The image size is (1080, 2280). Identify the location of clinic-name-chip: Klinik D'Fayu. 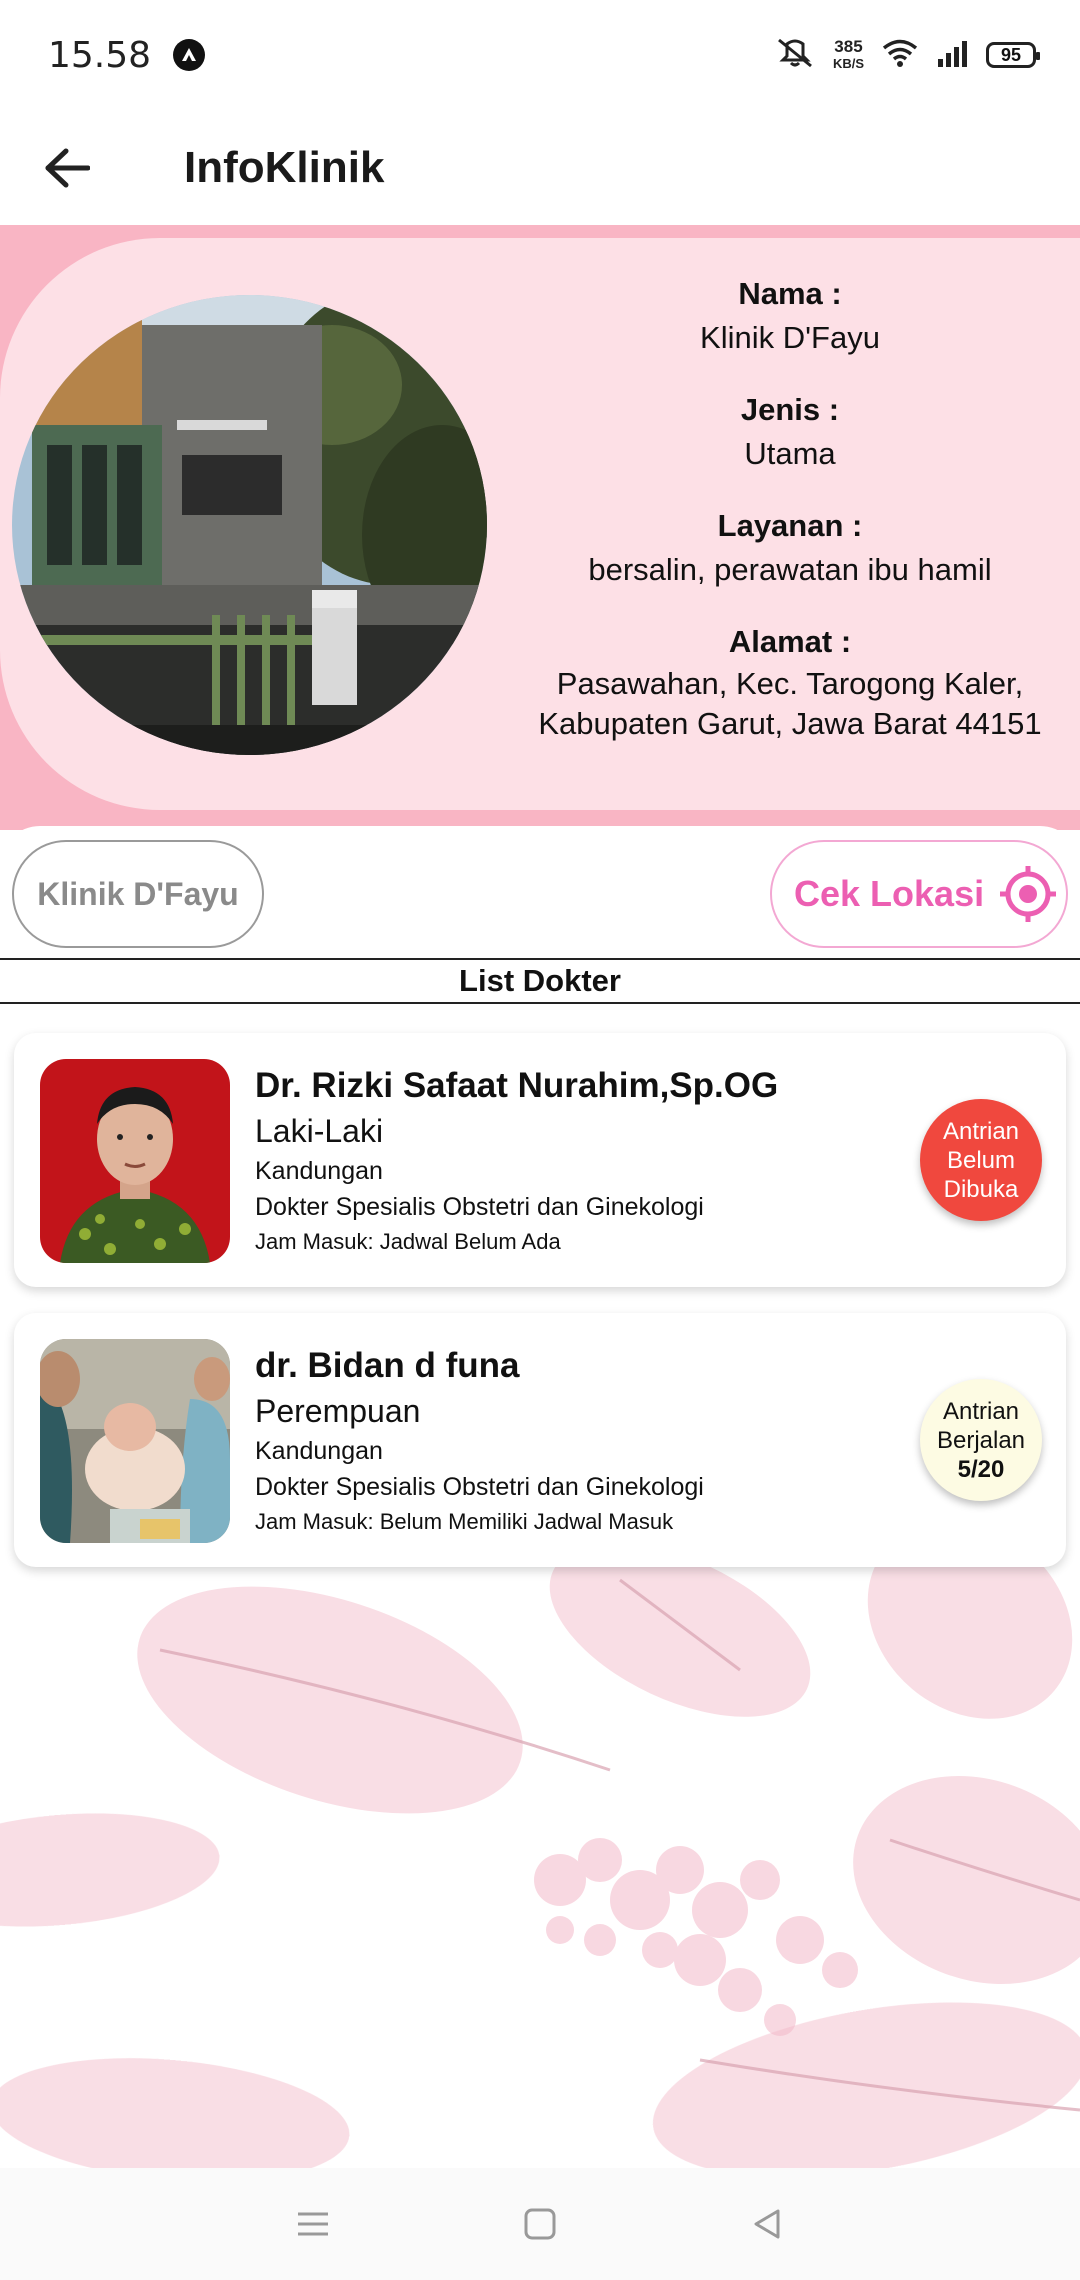
(138, 894).